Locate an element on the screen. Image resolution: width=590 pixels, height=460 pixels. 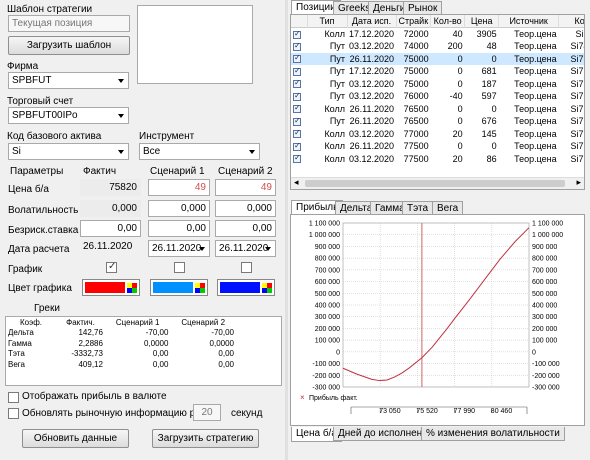
horizontal-scrollbar: ◂ ▸ is located at coordinates (437, 183).